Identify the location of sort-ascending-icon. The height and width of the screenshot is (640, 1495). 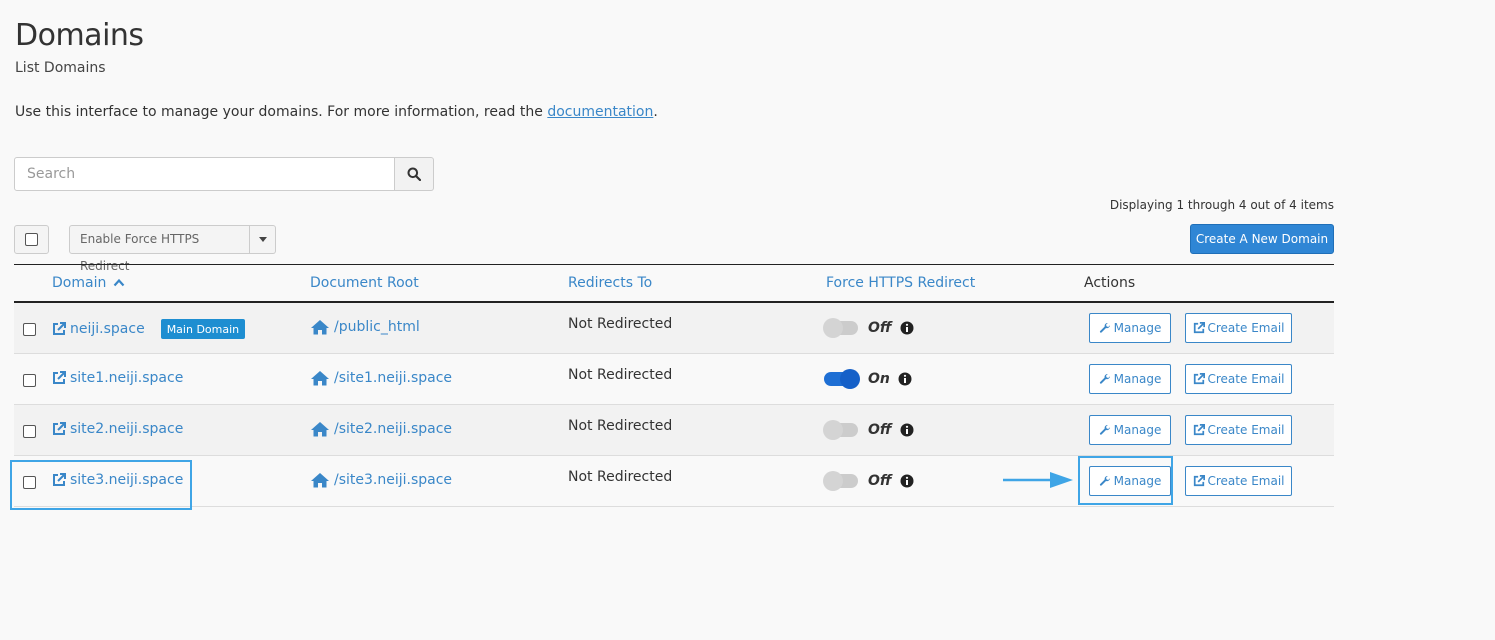
(119, 282).